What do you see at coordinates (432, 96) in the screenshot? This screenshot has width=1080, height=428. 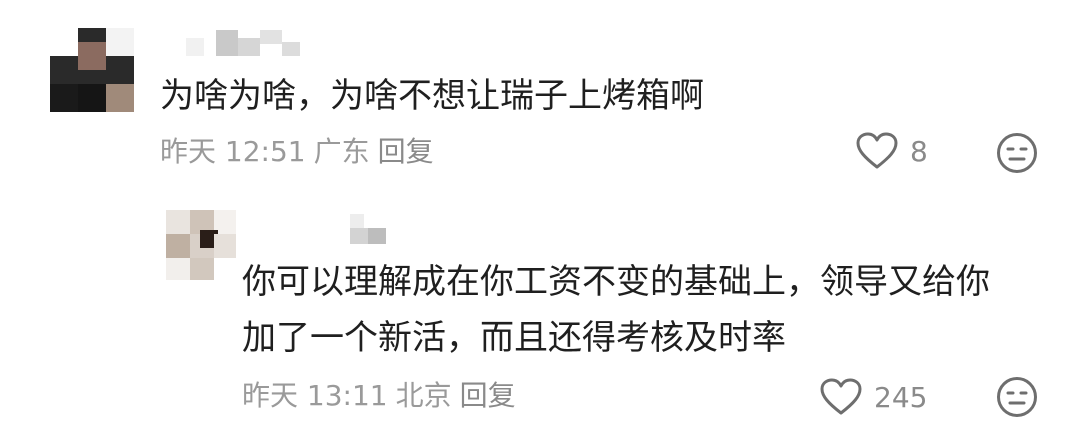 I see `comment-text: 为啥为啥，为啥不想让瑞子上烤箱啊` at bounding box center [432, 96].